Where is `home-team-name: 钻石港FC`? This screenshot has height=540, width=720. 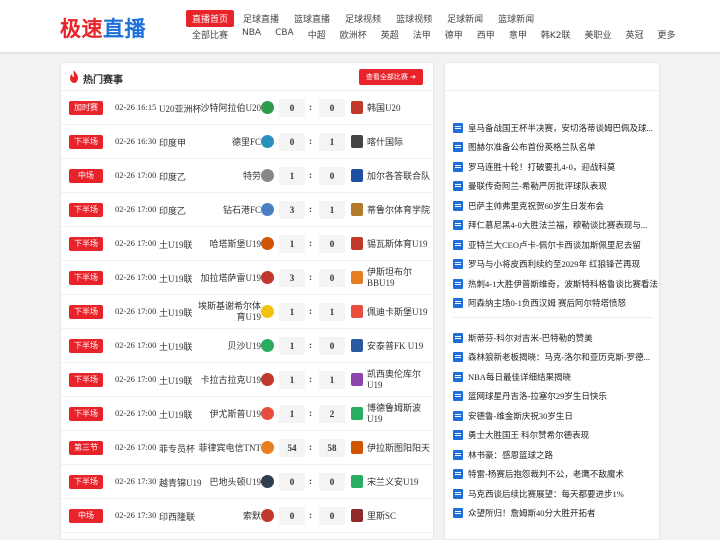 home-team-name: 钻石港FC is located at coordinates (226, 210).